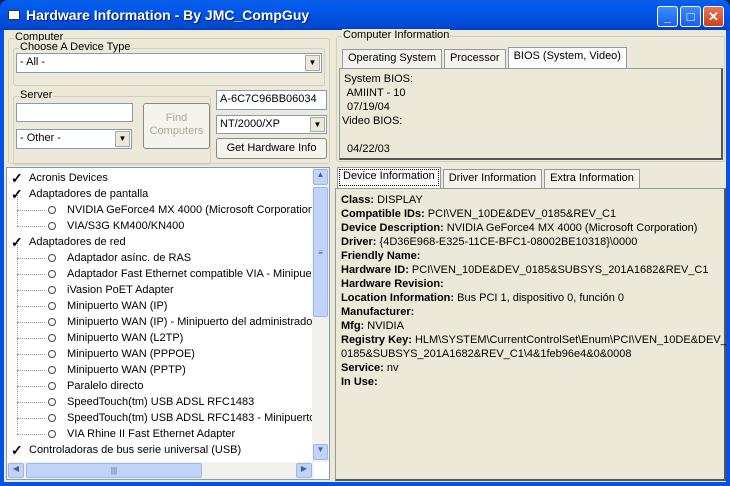  I want to click on scroll-left-button: ◀, so click(16, 470).